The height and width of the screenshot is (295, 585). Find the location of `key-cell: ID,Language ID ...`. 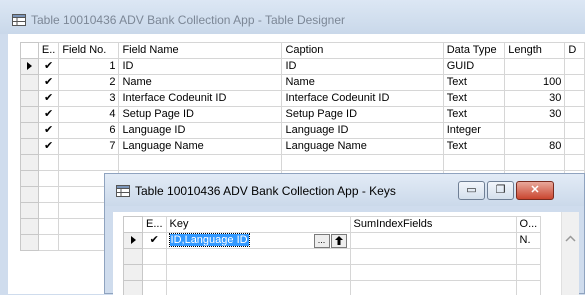

key-cell: ID,Language ID ... is located at coordinates (258, 241).